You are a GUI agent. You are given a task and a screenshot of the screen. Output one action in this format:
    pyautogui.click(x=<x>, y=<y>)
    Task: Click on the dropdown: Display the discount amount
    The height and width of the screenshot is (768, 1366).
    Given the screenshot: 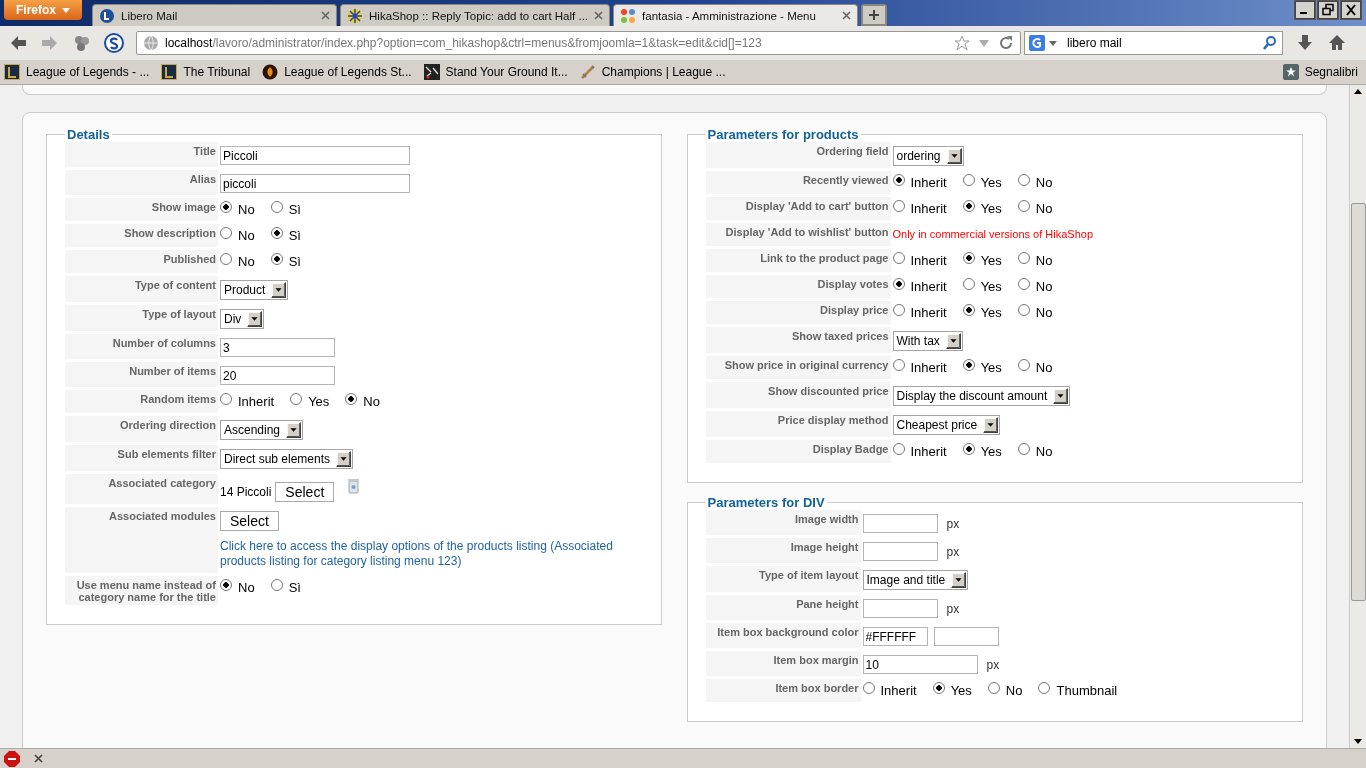 What is the action you would take?
    pyautogui.click(x=981, y=396)
    